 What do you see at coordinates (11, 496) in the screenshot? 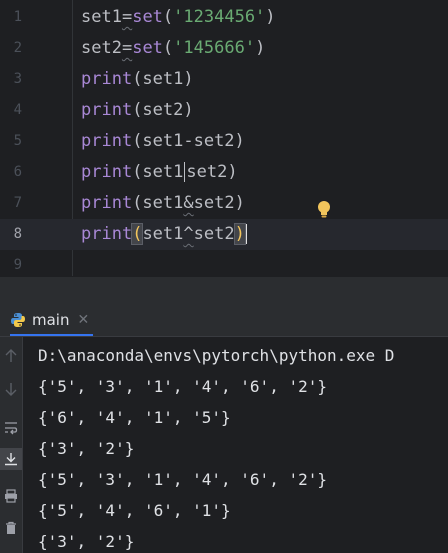
I see `print-icon` at bounding box center [11, 496].